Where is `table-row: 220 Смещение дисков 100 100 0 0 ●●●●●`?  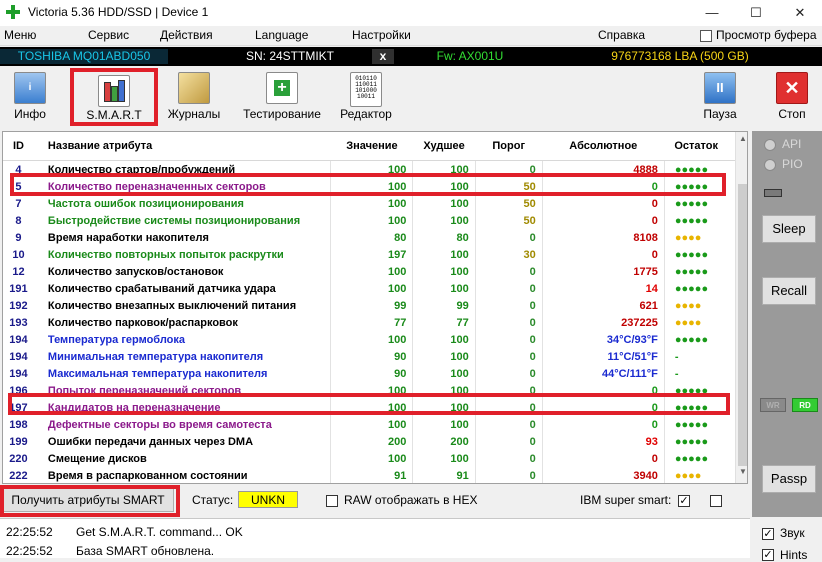
table-row: 220 Смещение дисков 100 100 0 0 ●●●●● is located at coordinates (369, 458).